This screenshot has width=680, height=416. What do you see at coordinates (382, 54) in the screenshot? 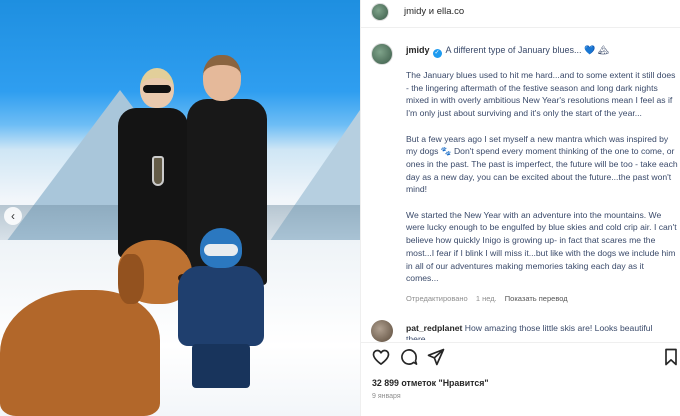
I see `caption-avatar` at bounding box center [382, 54].